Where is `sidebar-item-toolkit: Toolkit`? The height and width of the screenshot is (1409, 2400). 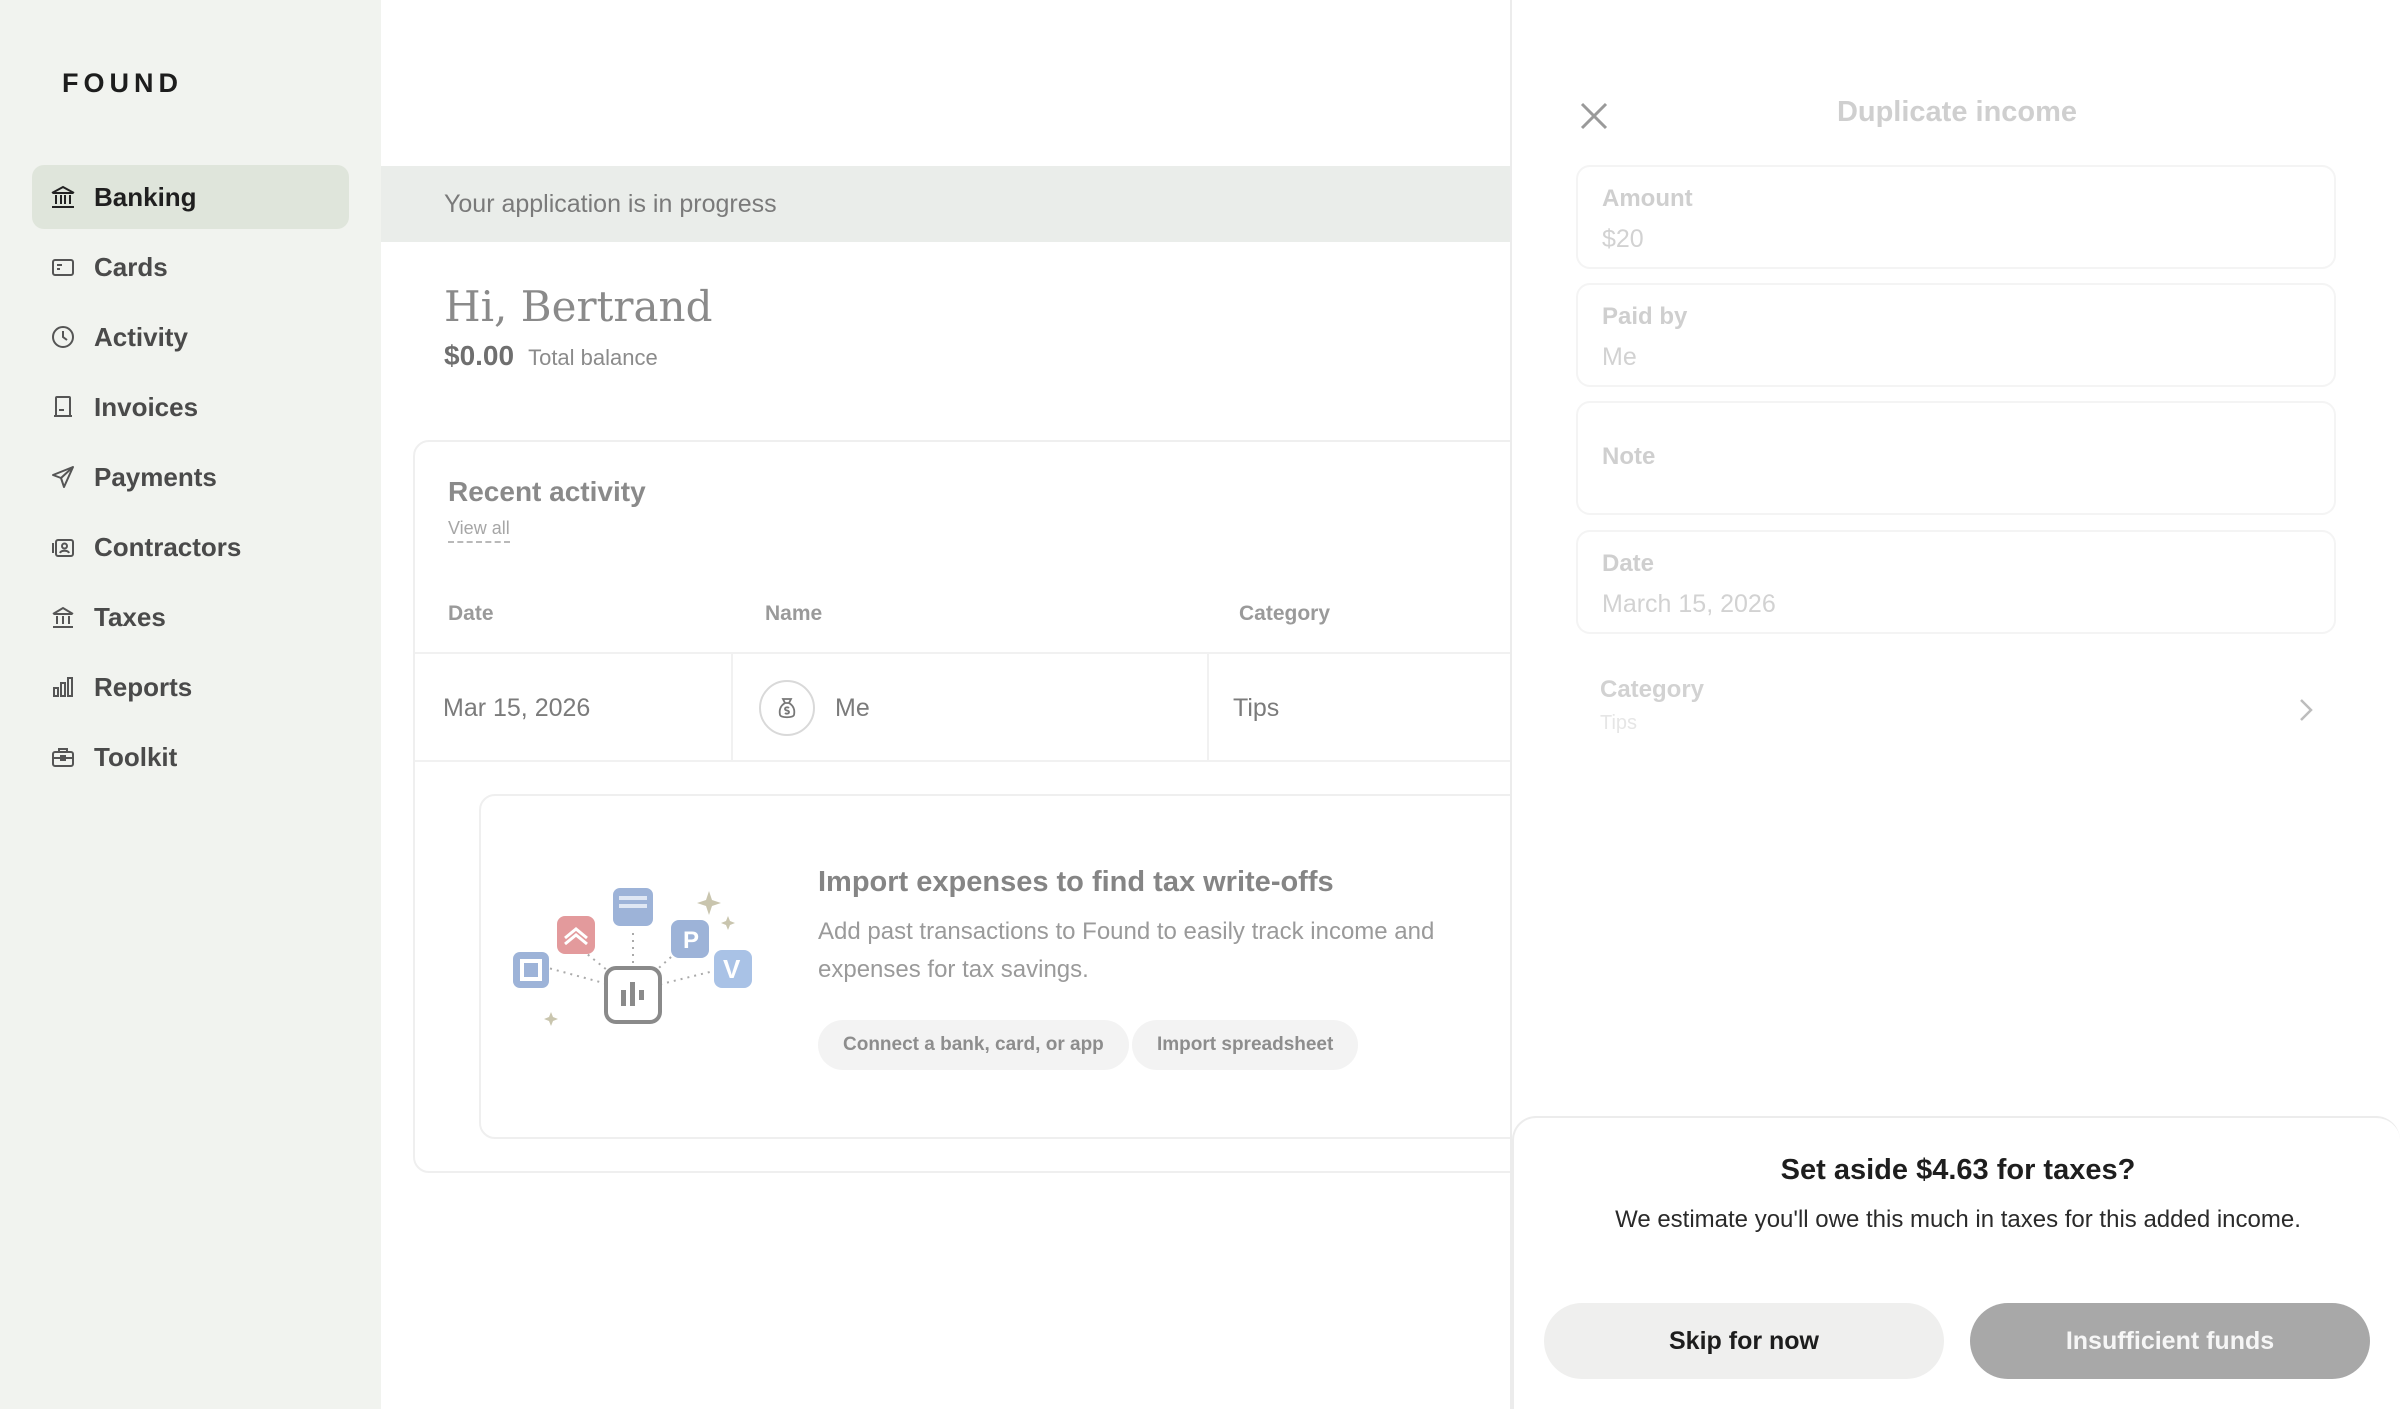
sidebar-item-toolkit: Toolkit is located at coordinates (190, 757).